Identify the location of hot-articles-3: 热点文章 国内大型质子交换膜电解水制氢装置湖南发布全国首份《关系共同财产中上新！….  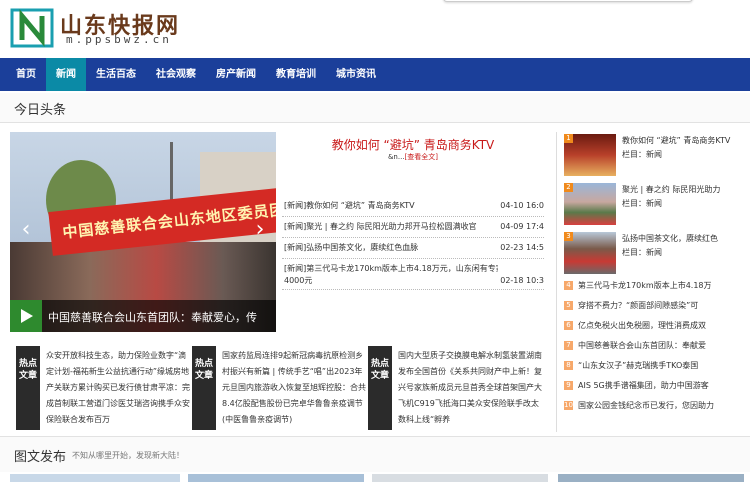
(456, 388).